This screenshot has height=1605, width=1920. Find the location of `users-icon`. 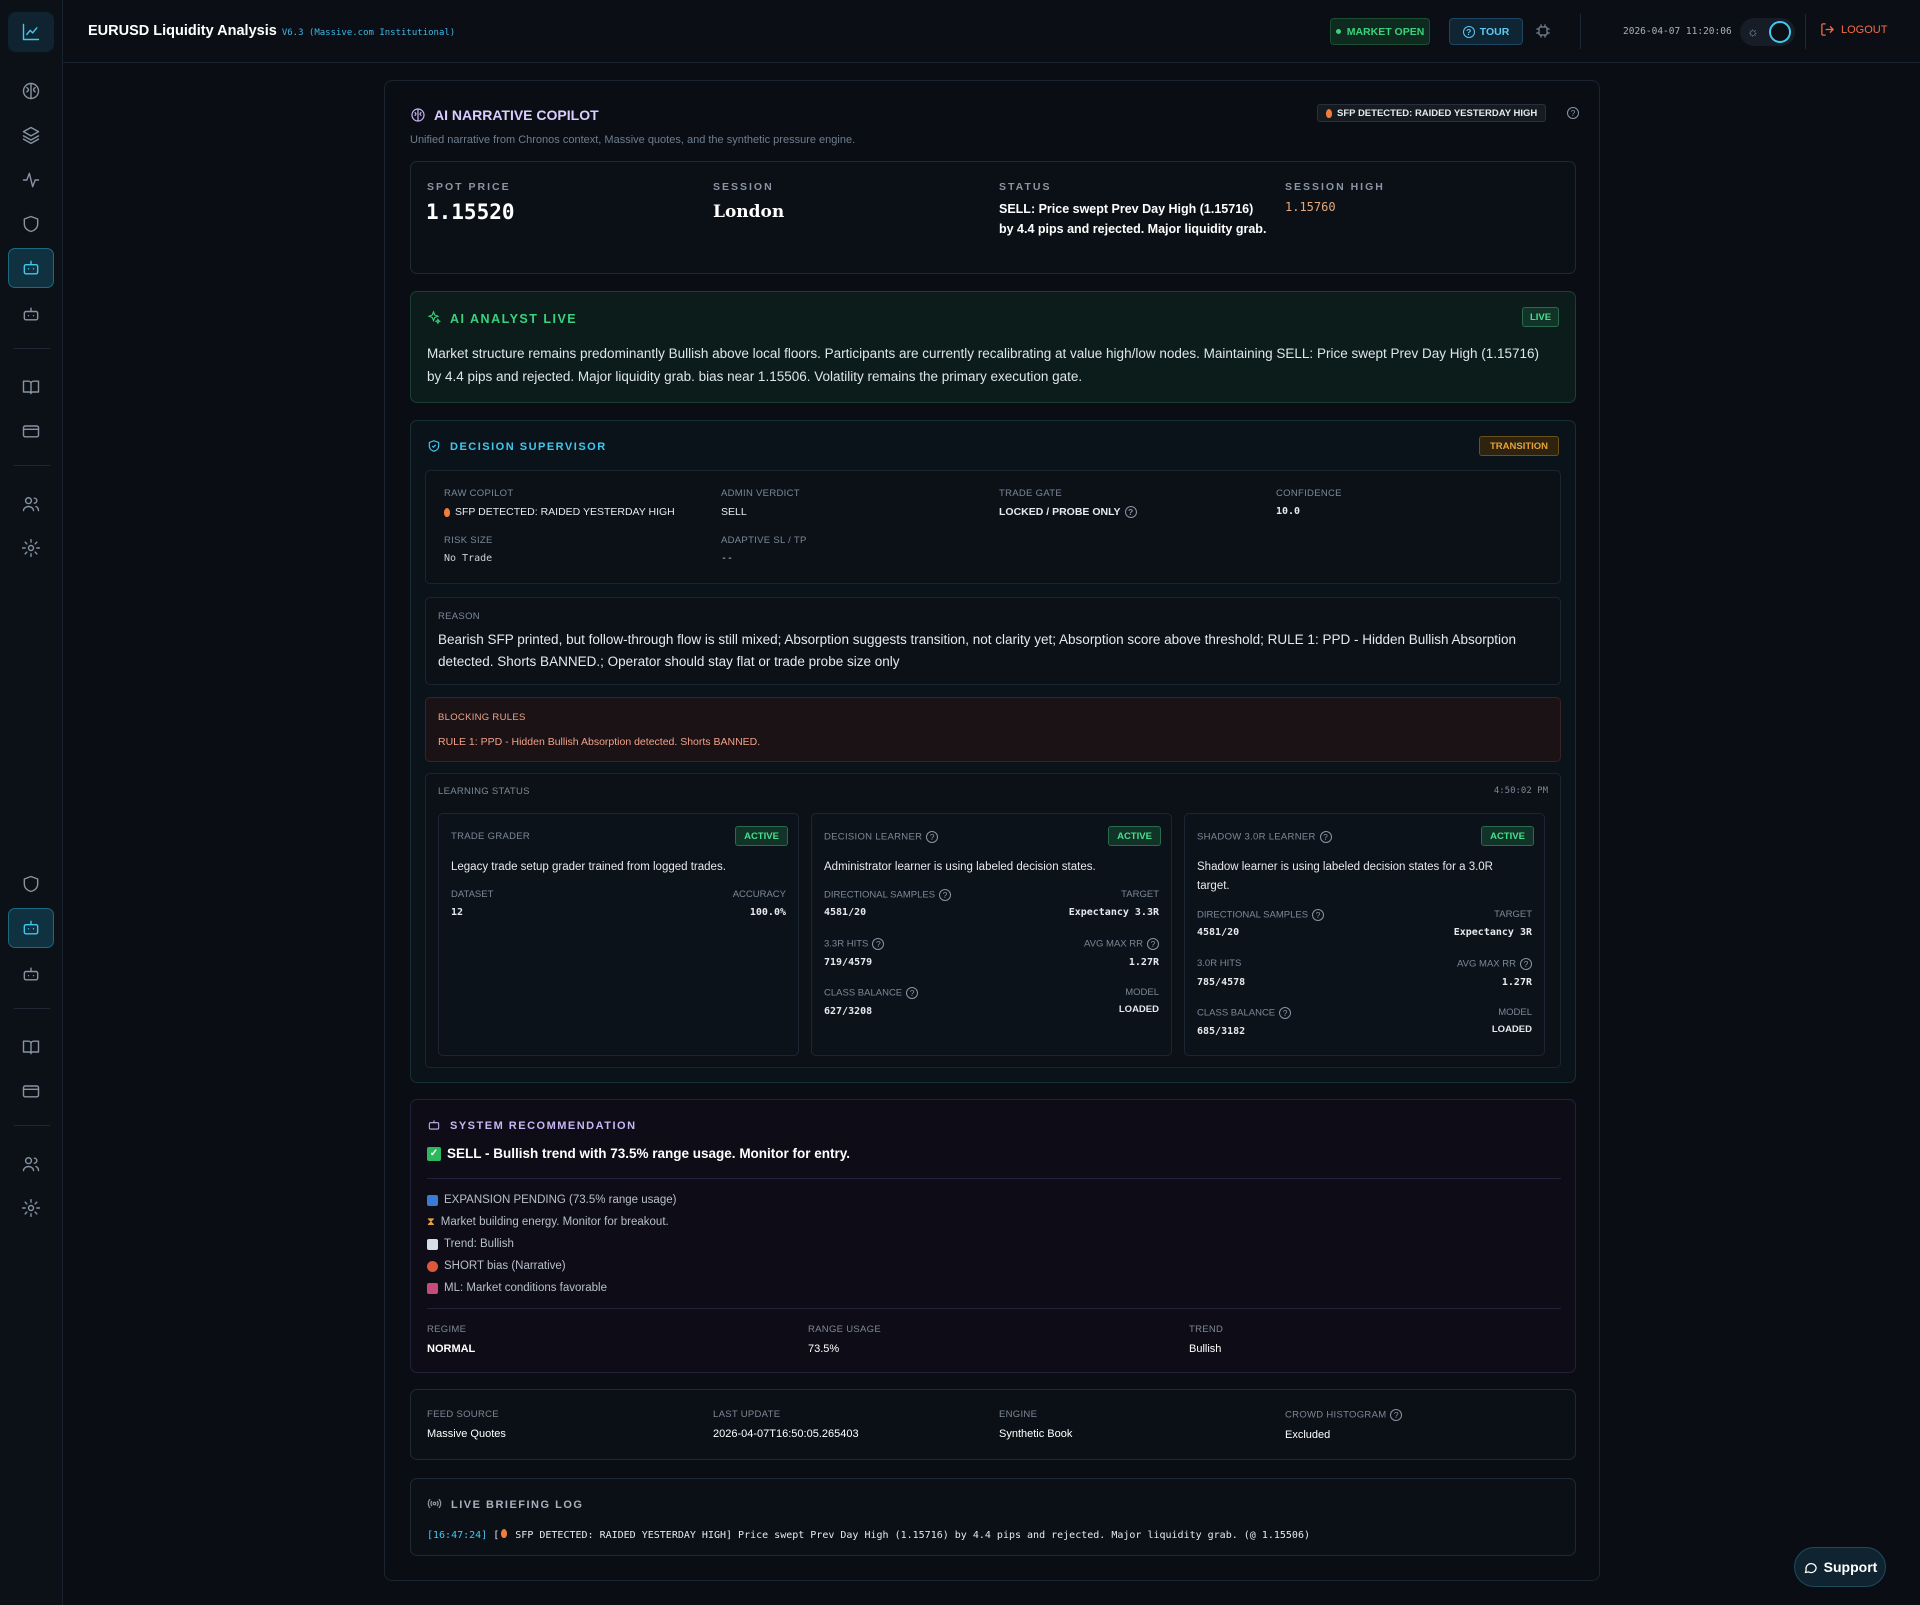

users-icon is located at coordinates (31, 504).